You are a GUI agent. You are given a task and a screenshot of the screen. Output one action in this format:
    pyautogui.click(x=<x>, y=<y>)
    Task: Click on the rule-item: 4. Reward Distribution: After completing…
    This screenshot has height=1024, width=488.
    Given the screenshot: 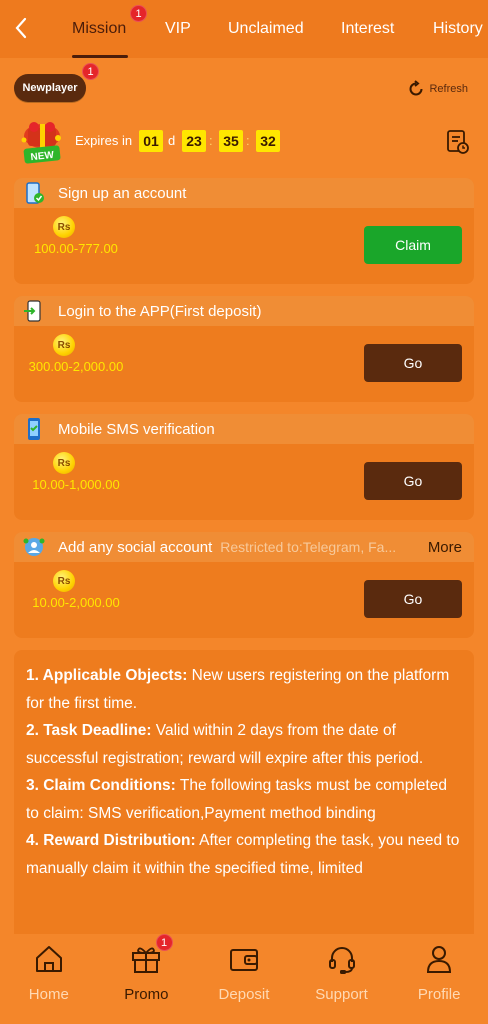 What is the action you would take?
    pyautogui.click(x=243, y=854)
    